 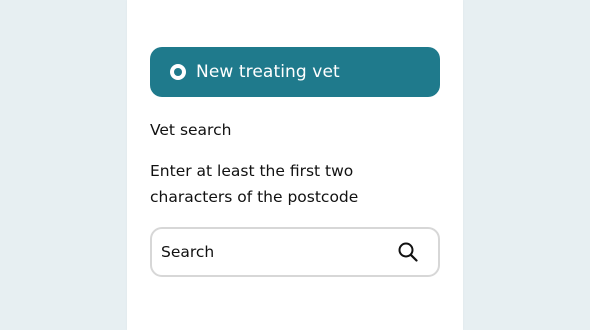 I want to click on new-treating-vet-option: New treating vet, so click(x=295, y=72).